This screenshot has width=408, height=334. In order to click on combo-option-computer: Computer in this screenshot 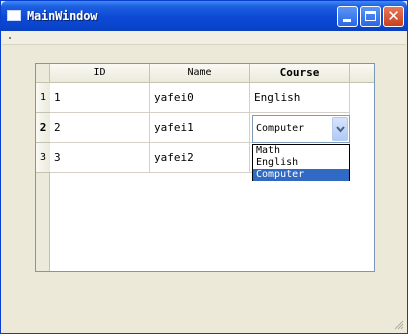, I will do `click(301, 175)`.